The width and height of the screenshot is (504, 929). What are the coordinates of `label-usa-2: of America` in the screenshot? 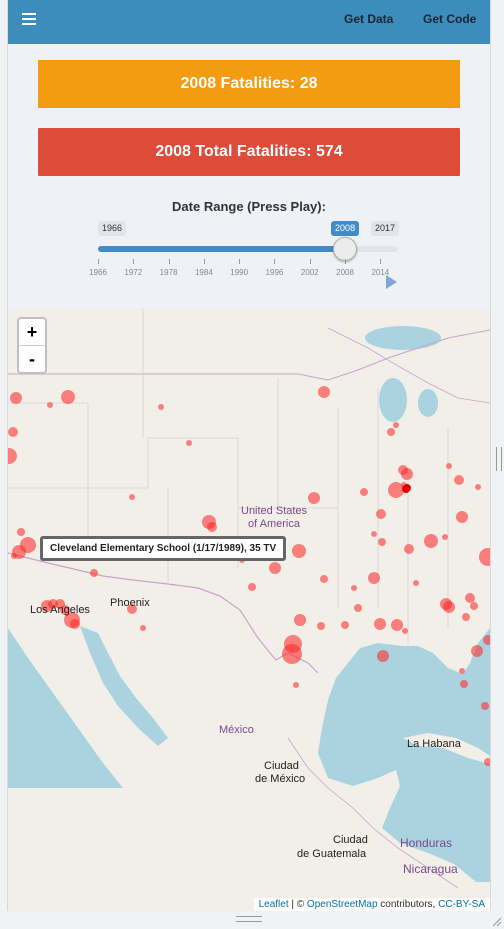 It's located at (274, 524).